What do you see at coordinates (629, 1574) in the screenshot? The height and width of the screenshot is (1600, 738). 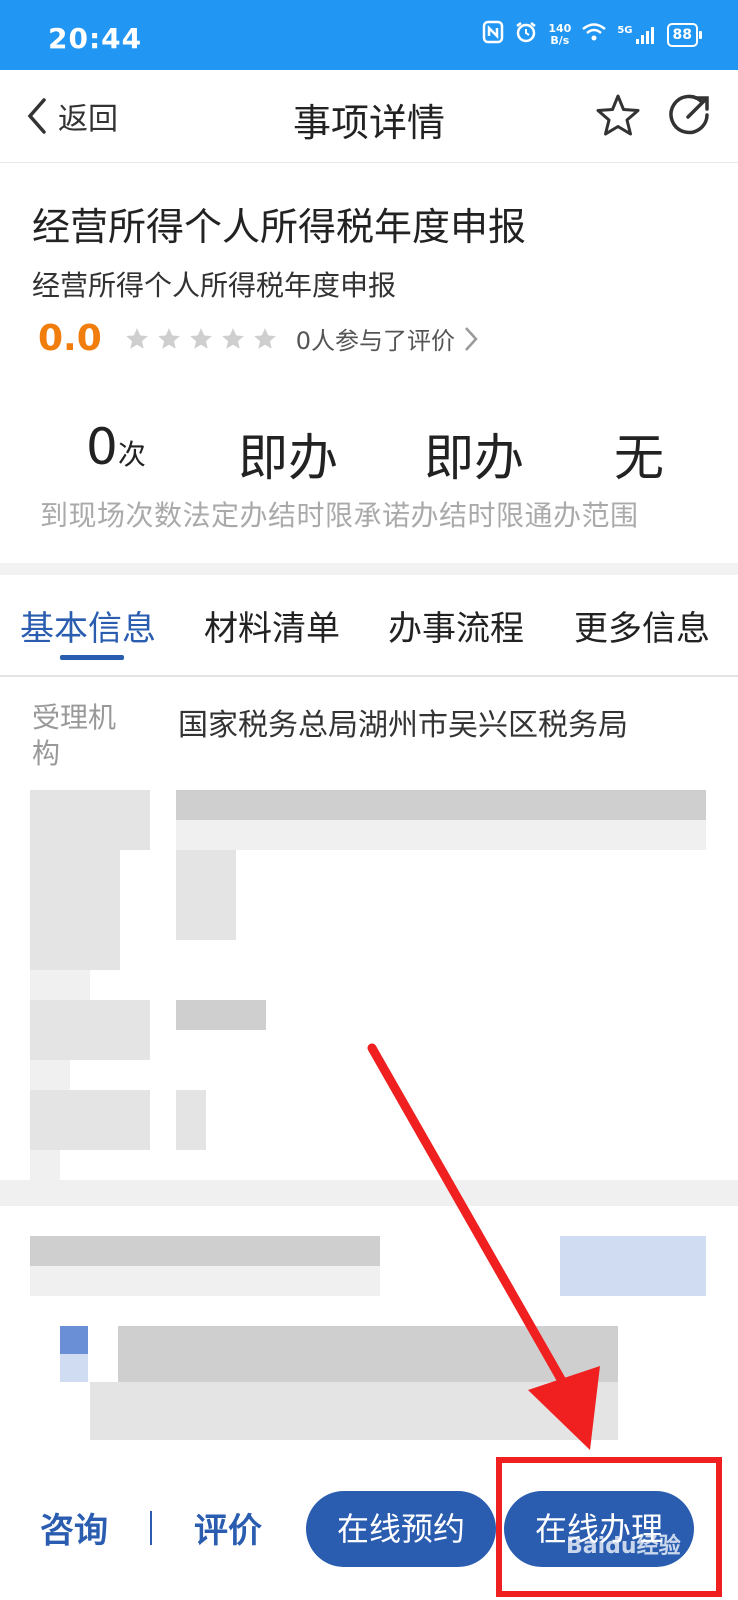 I see `watermark-url: jingyan.baidu.com` at bounding box center [629, 1574].